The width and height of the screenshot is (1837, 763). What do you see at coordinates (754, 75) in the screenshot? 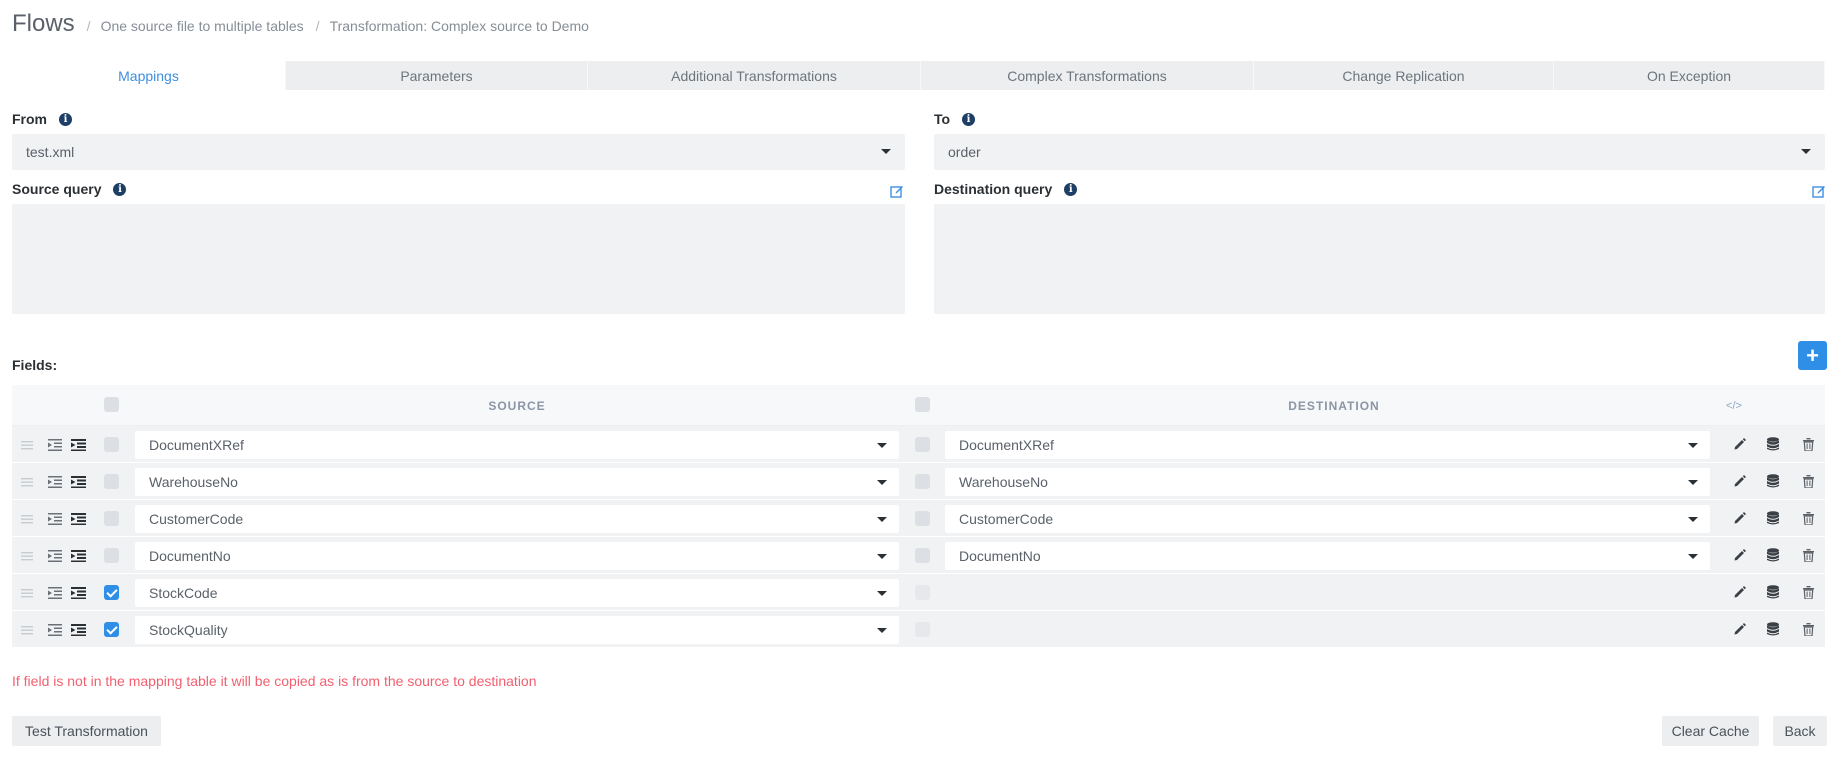
I see `tab-additional-transformations: Additional Transformations` at bounding box center [754, 75].